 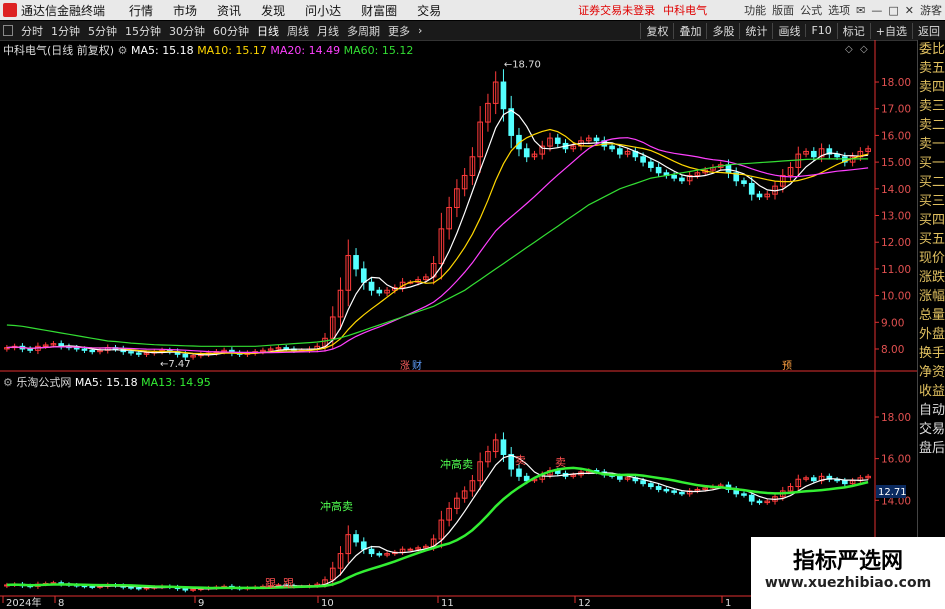 I want to click on side-label-17: 净资, so click(x=931, y=372).